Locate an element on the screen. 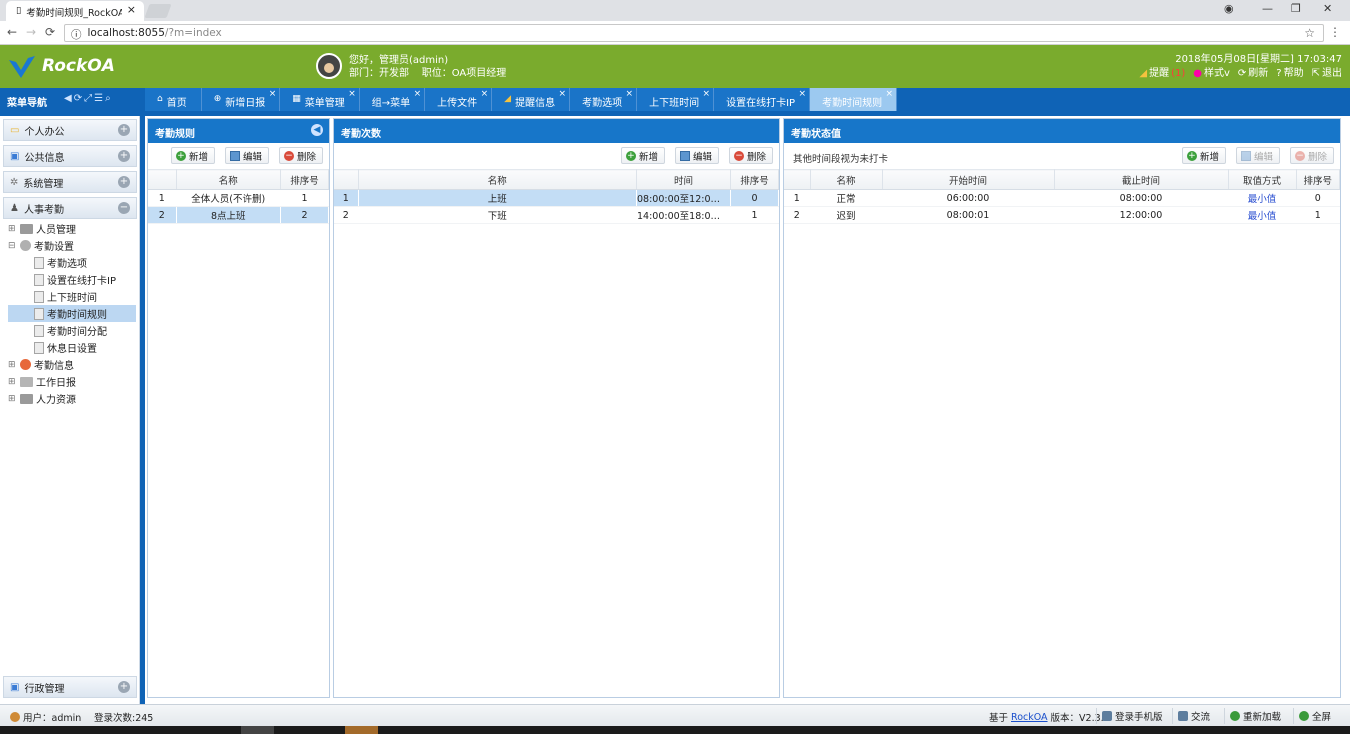 This screenshot has width=1350, height=734. collapse-panel-icon: ◀ is located at coordinates (317, 130).